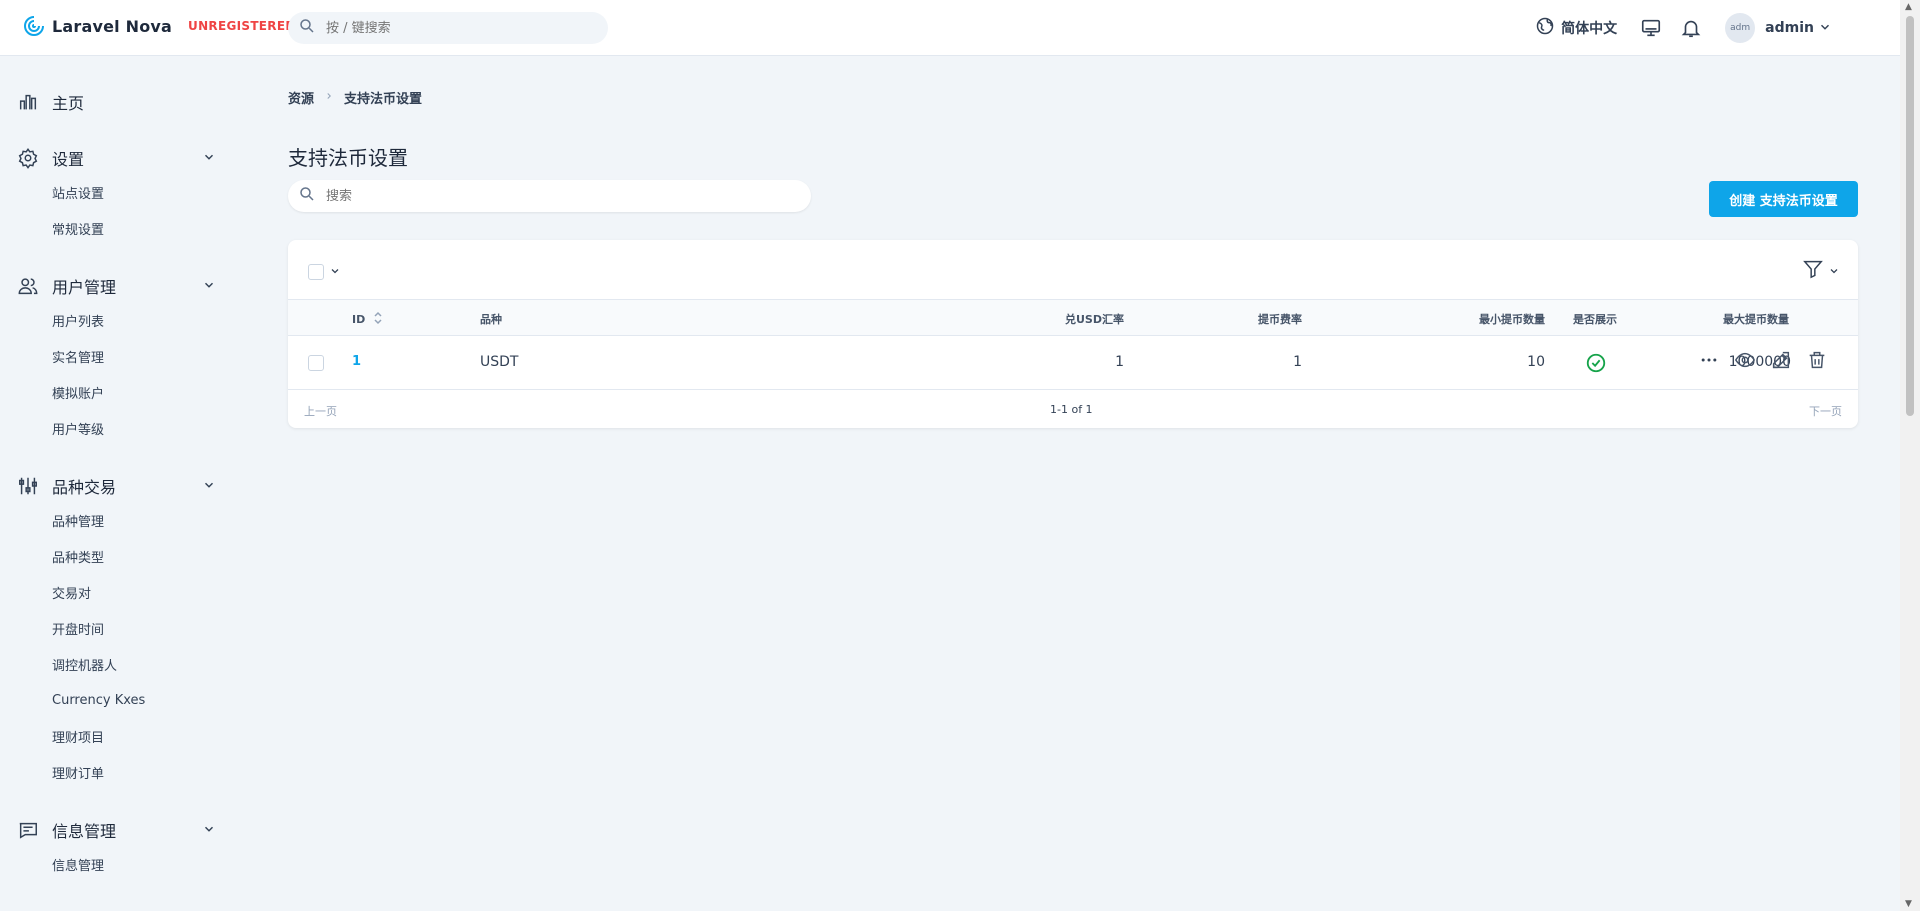 The image size is (1920, 911). I want to click on breadcrumb-current: 支持法币设置, so click(383, 99).